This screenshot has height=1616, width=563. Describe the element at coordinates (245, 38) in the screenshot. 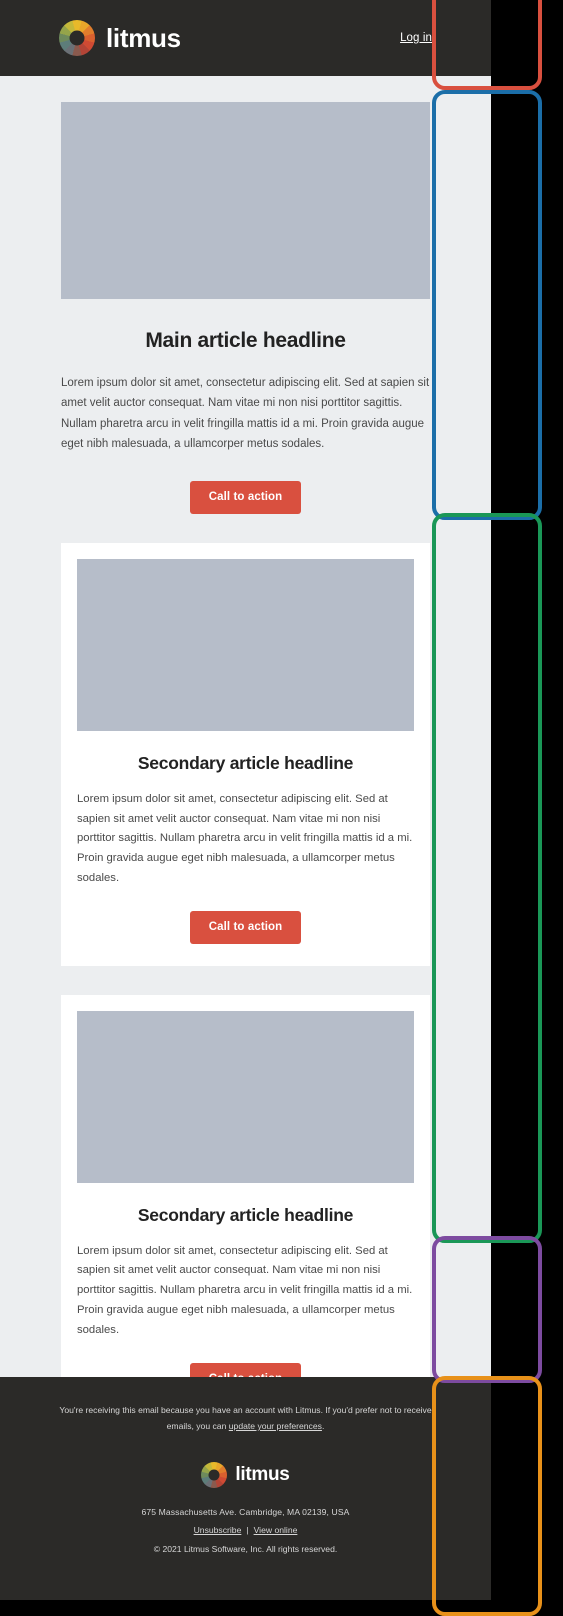

I see `email-header: litmus Log in` at that location.